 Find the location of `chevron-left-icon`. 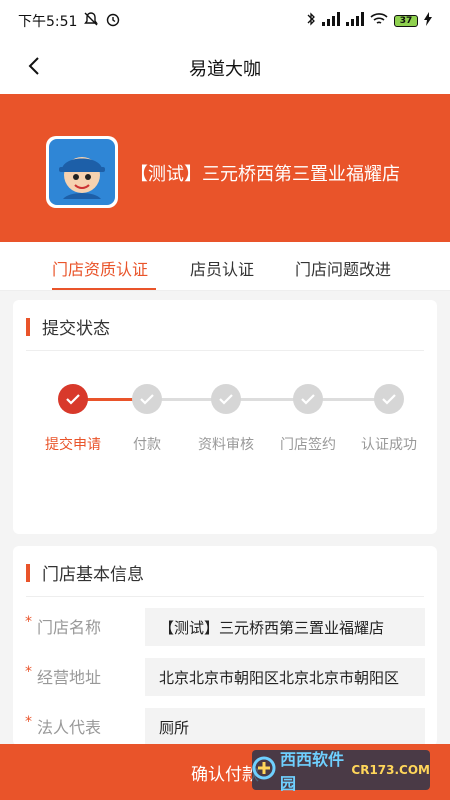

chevron-left-icon is located at coordinates (33, 66).